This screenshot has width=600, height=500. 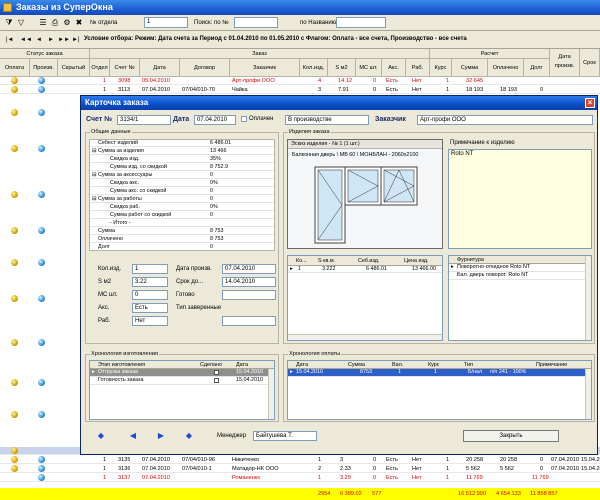 I want to click on prev-page-icon: ◄◄, so click(x=26, y=40).